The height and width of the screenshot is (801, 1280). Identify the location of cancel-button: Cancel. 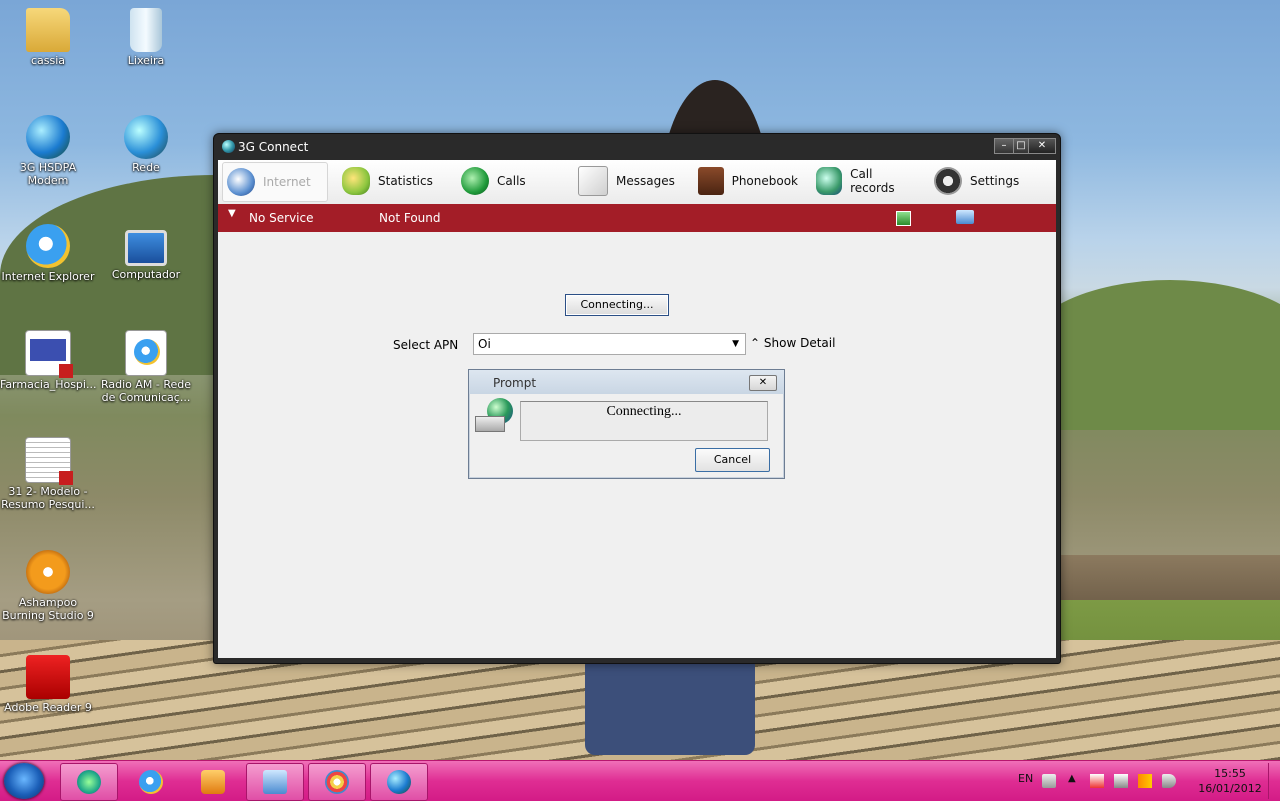
(732, 460).